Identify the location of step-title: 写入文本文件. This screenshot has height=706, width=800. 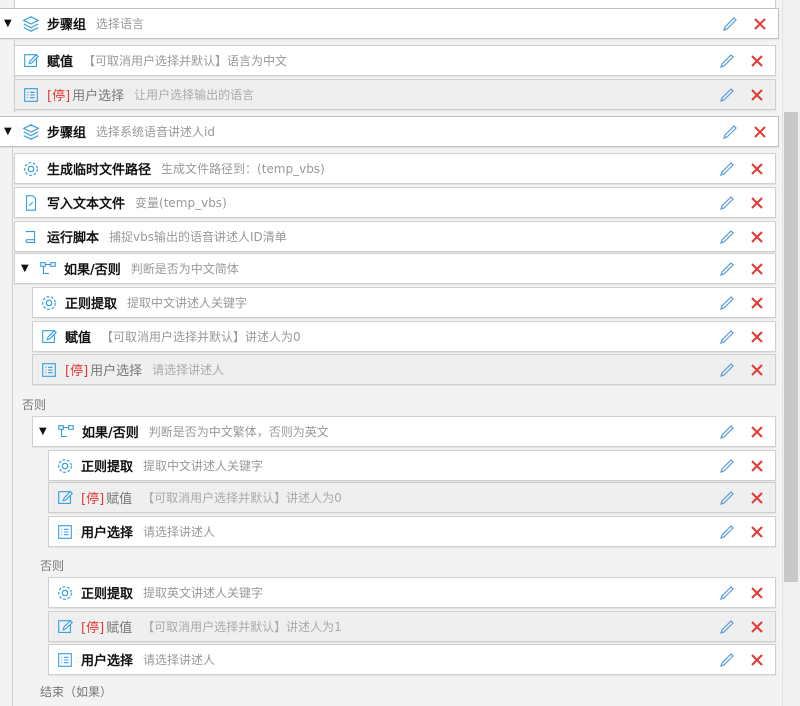
(86, 204).